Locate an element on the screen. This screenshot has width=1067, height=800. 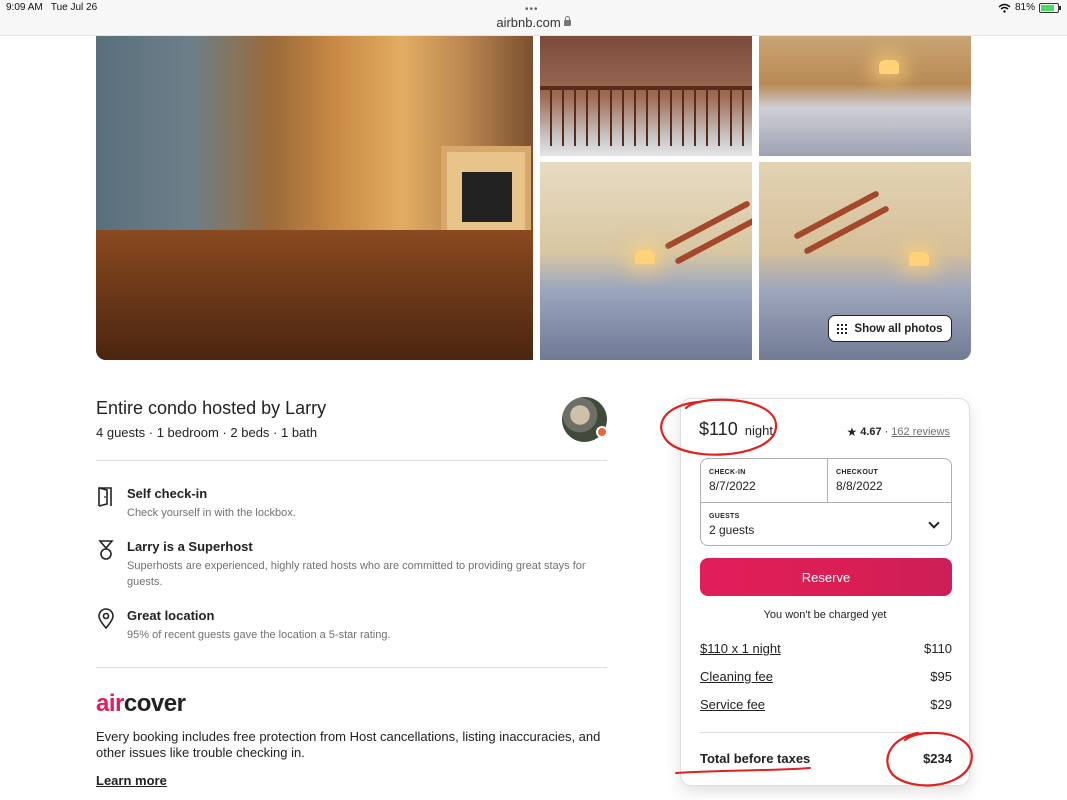
feature-title: Great location is located at coordinates (171, 615).